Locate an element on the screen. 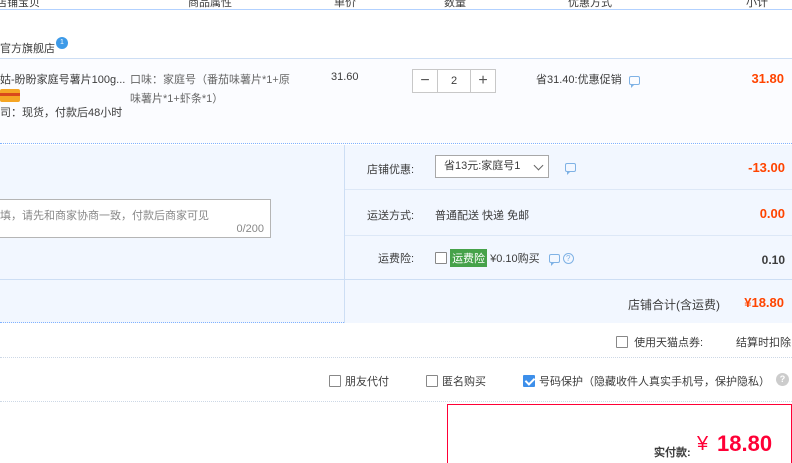 The image size is (792, 463). shop-badge-icon: 1 is located at coordinates (62, 43).